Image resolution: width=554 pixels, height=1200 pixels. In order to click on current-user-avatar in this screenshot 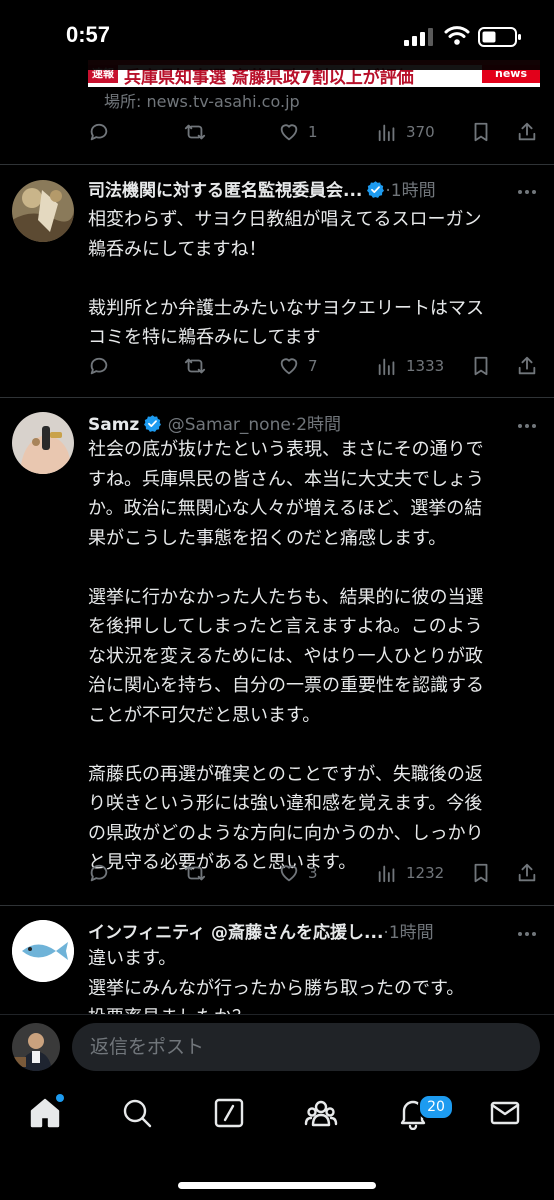, I will do `click(36, 1047)`.